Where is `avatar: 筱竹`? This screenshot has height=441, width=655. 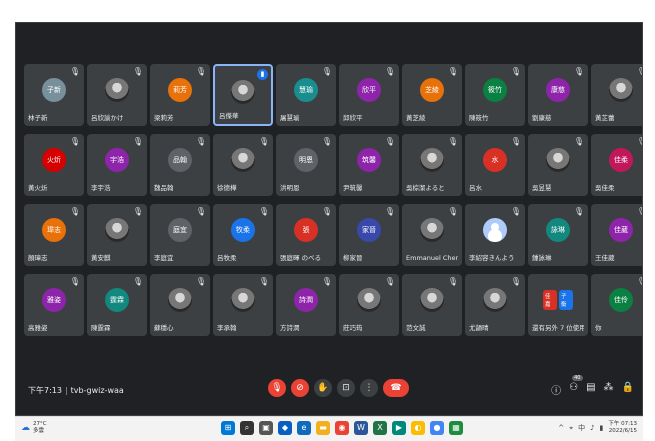
avatar: 筱竹 is located at coordinates (495, 90).